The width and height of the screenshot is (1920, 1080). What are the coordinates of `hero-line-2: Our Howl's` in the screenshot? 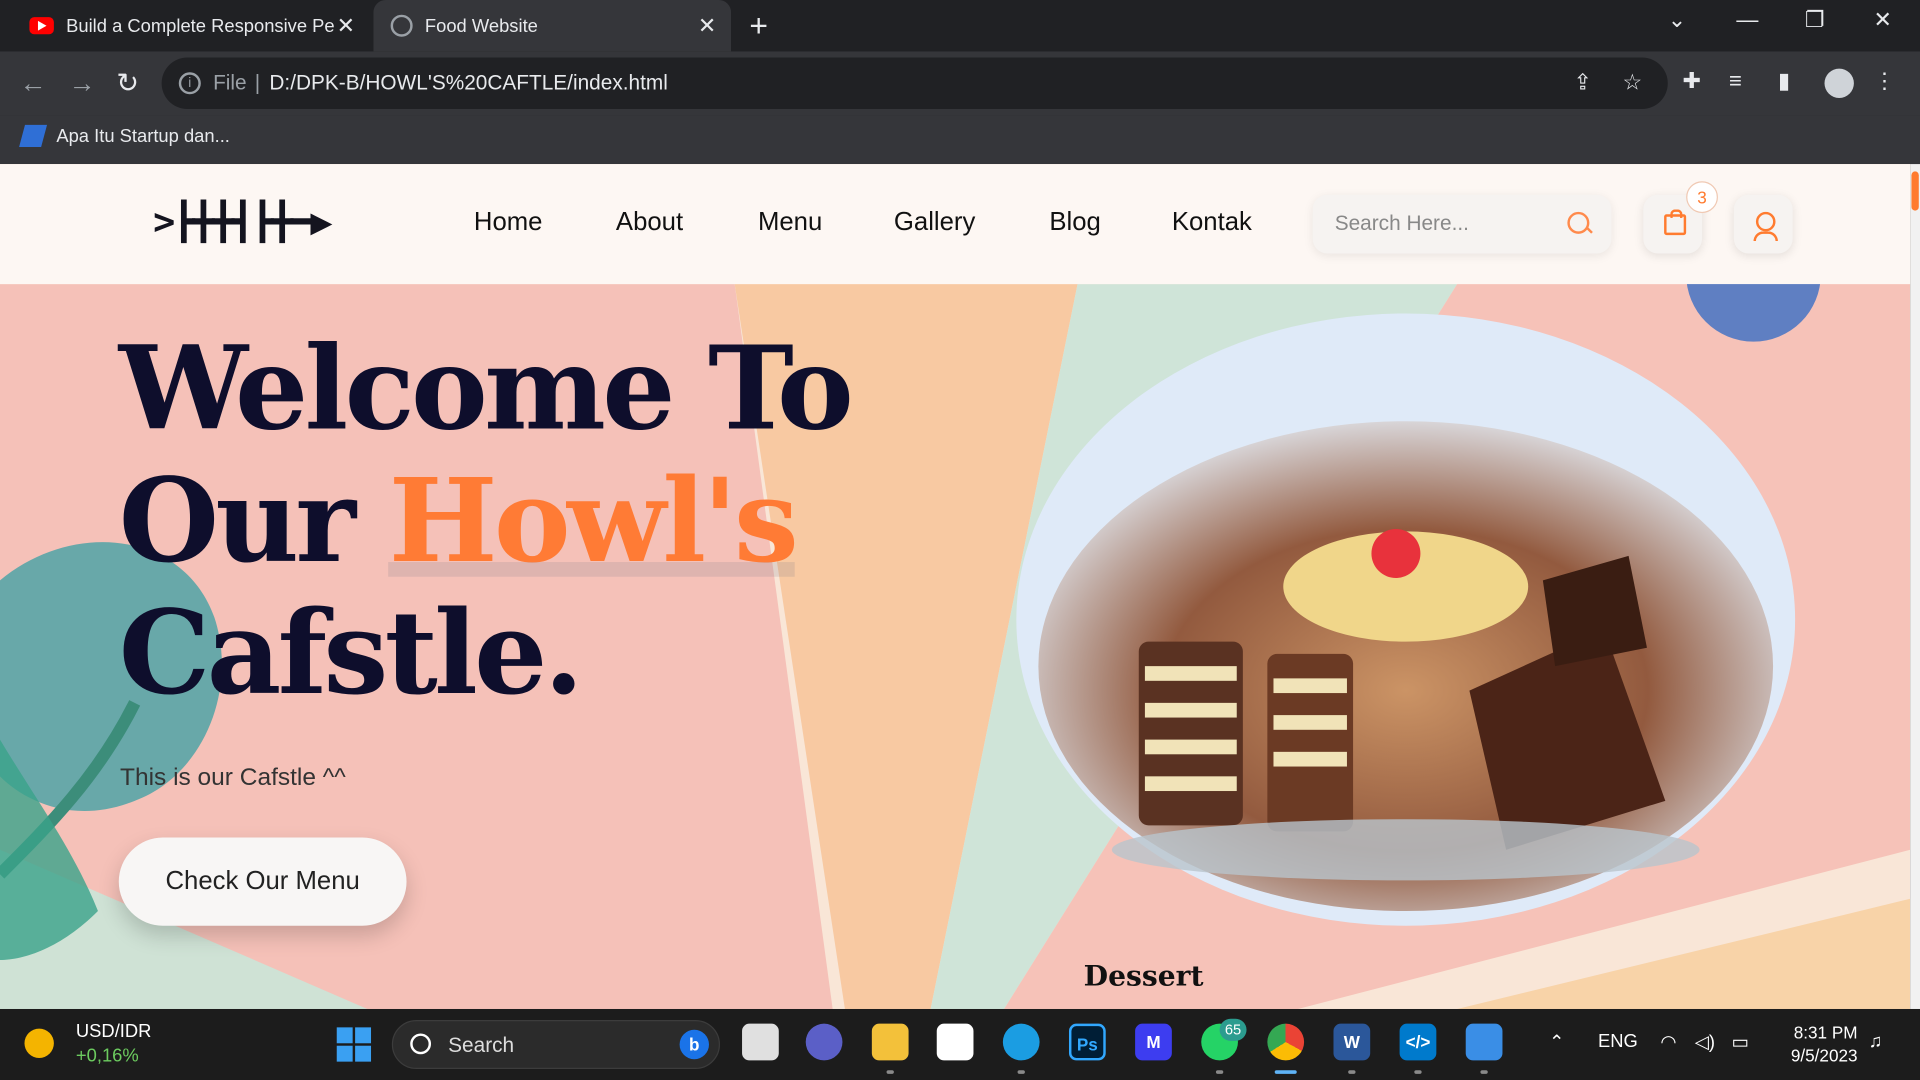 It's located at (484, 522).